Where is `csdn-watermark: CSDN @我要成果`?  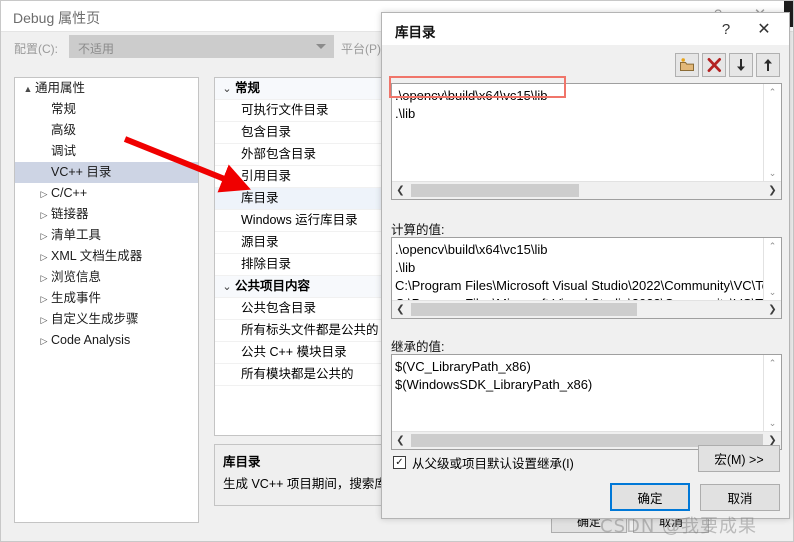 csdn-watermark: CSDN @我要成果 is located at coordinates (679, 526).